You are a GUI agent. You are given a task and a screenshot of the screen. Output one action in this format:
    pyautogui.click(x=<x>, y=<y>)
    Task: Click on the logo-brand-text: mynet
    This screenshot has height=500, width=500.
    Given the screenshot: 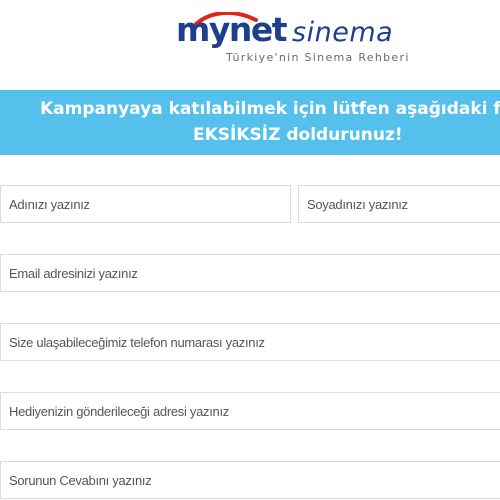 What is the action you would take?
    pyautogui.click(x=232, y=29)
    